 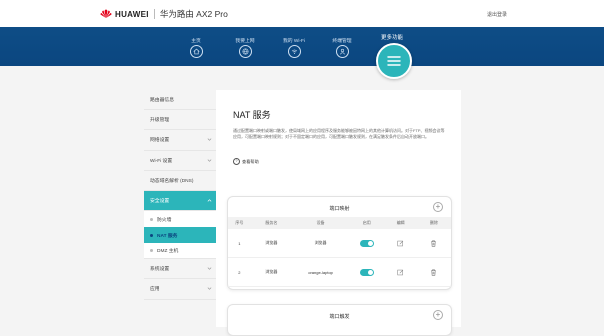 I want to click on nav-item-home: 主页, so click(x=196, y=47).